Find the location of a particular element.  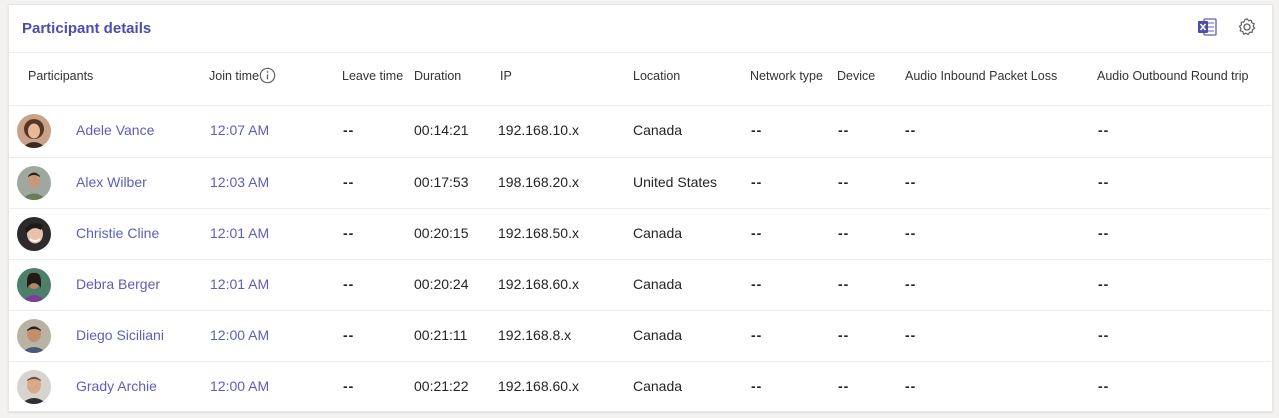

ip-value: 192.168.8.x is located at coordinates (535, 335).